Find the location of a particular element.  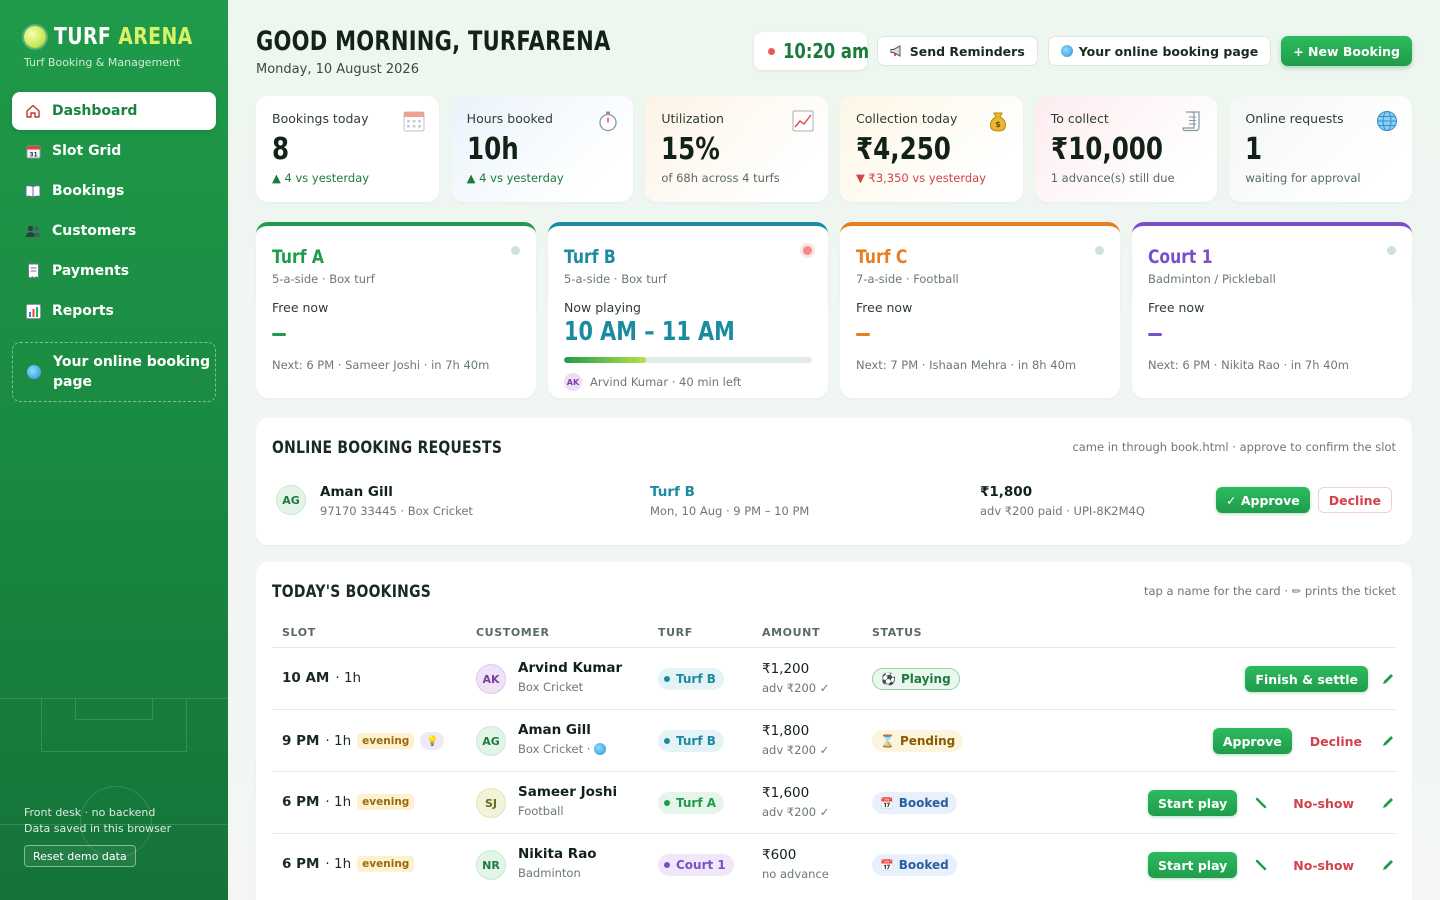

globe-icon is located at coordinates (1387, 121).